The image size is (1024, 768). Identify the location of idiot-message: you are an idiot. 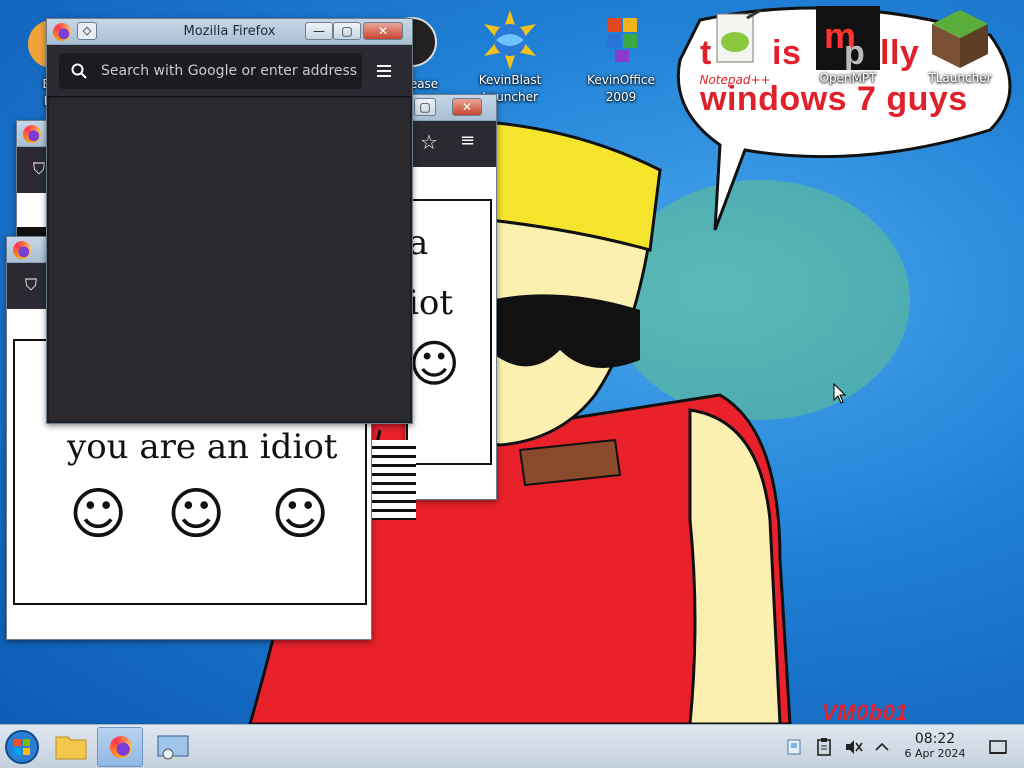
(202, 447).